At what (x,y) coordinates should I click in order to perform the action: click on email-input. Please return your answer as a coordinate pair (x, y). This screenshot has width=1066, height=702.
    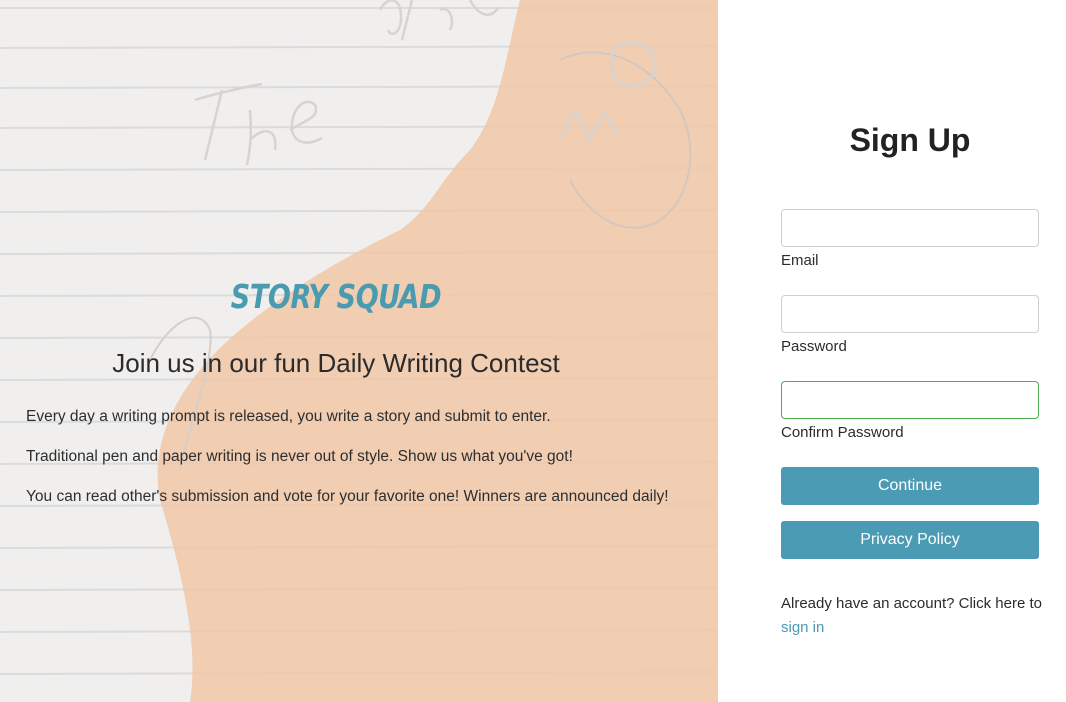
    Looking at the image, I should click on (910, 228).